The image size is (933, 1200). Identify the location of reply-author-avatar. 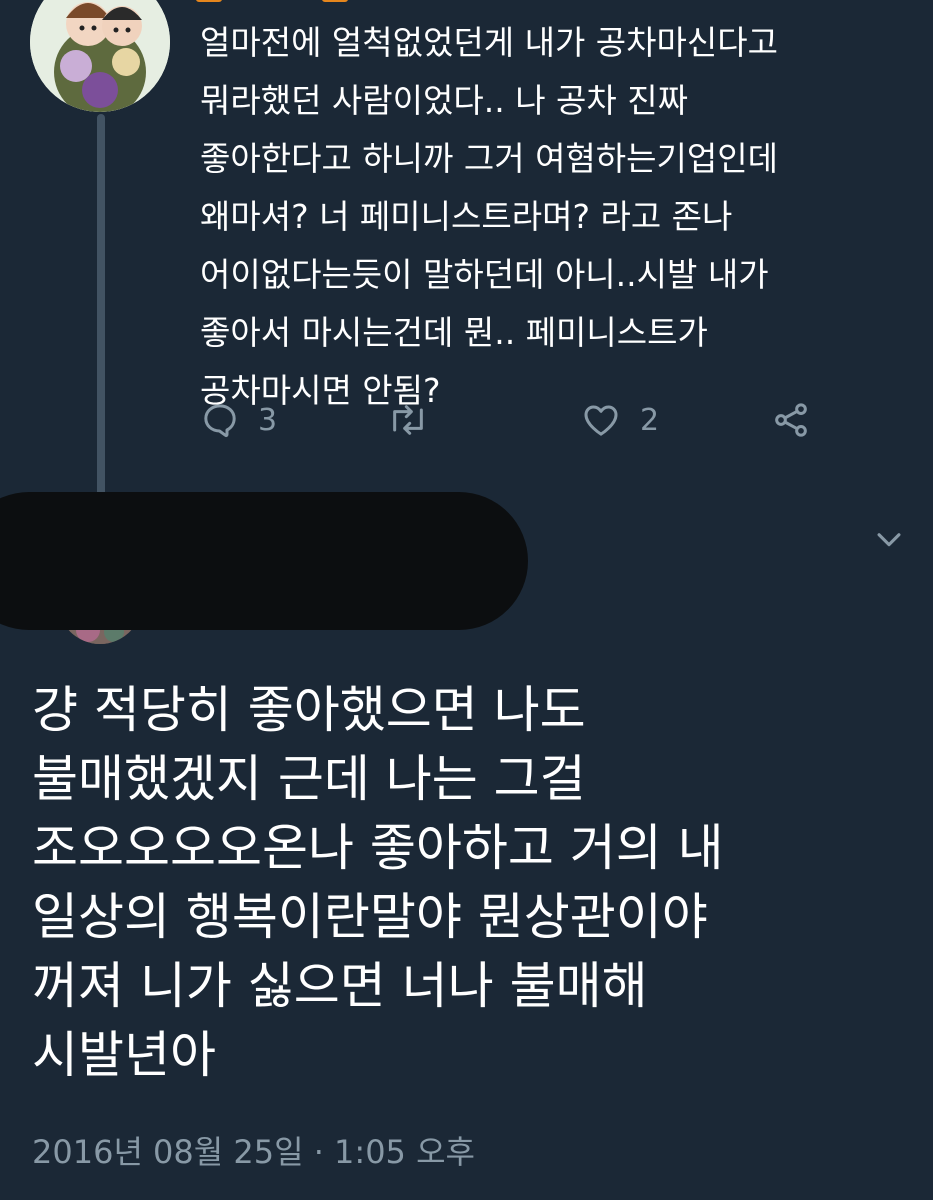
(100, 56).